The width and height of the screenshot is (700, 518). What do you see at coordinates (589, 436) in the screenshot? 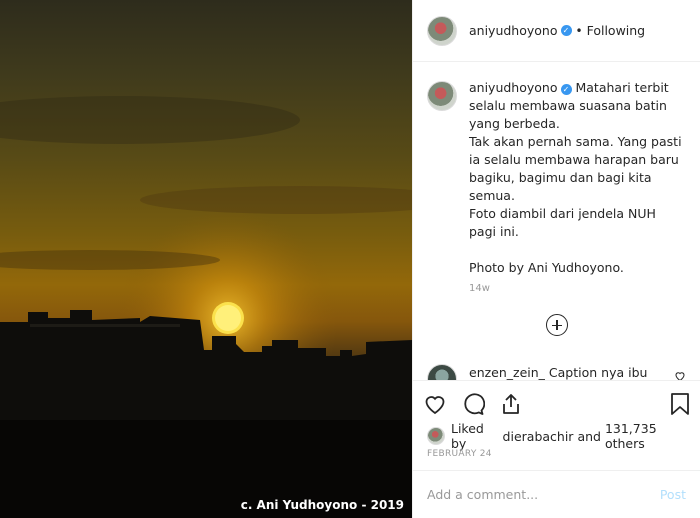
I see `likes-and: and` at bounding box center [589, 436].